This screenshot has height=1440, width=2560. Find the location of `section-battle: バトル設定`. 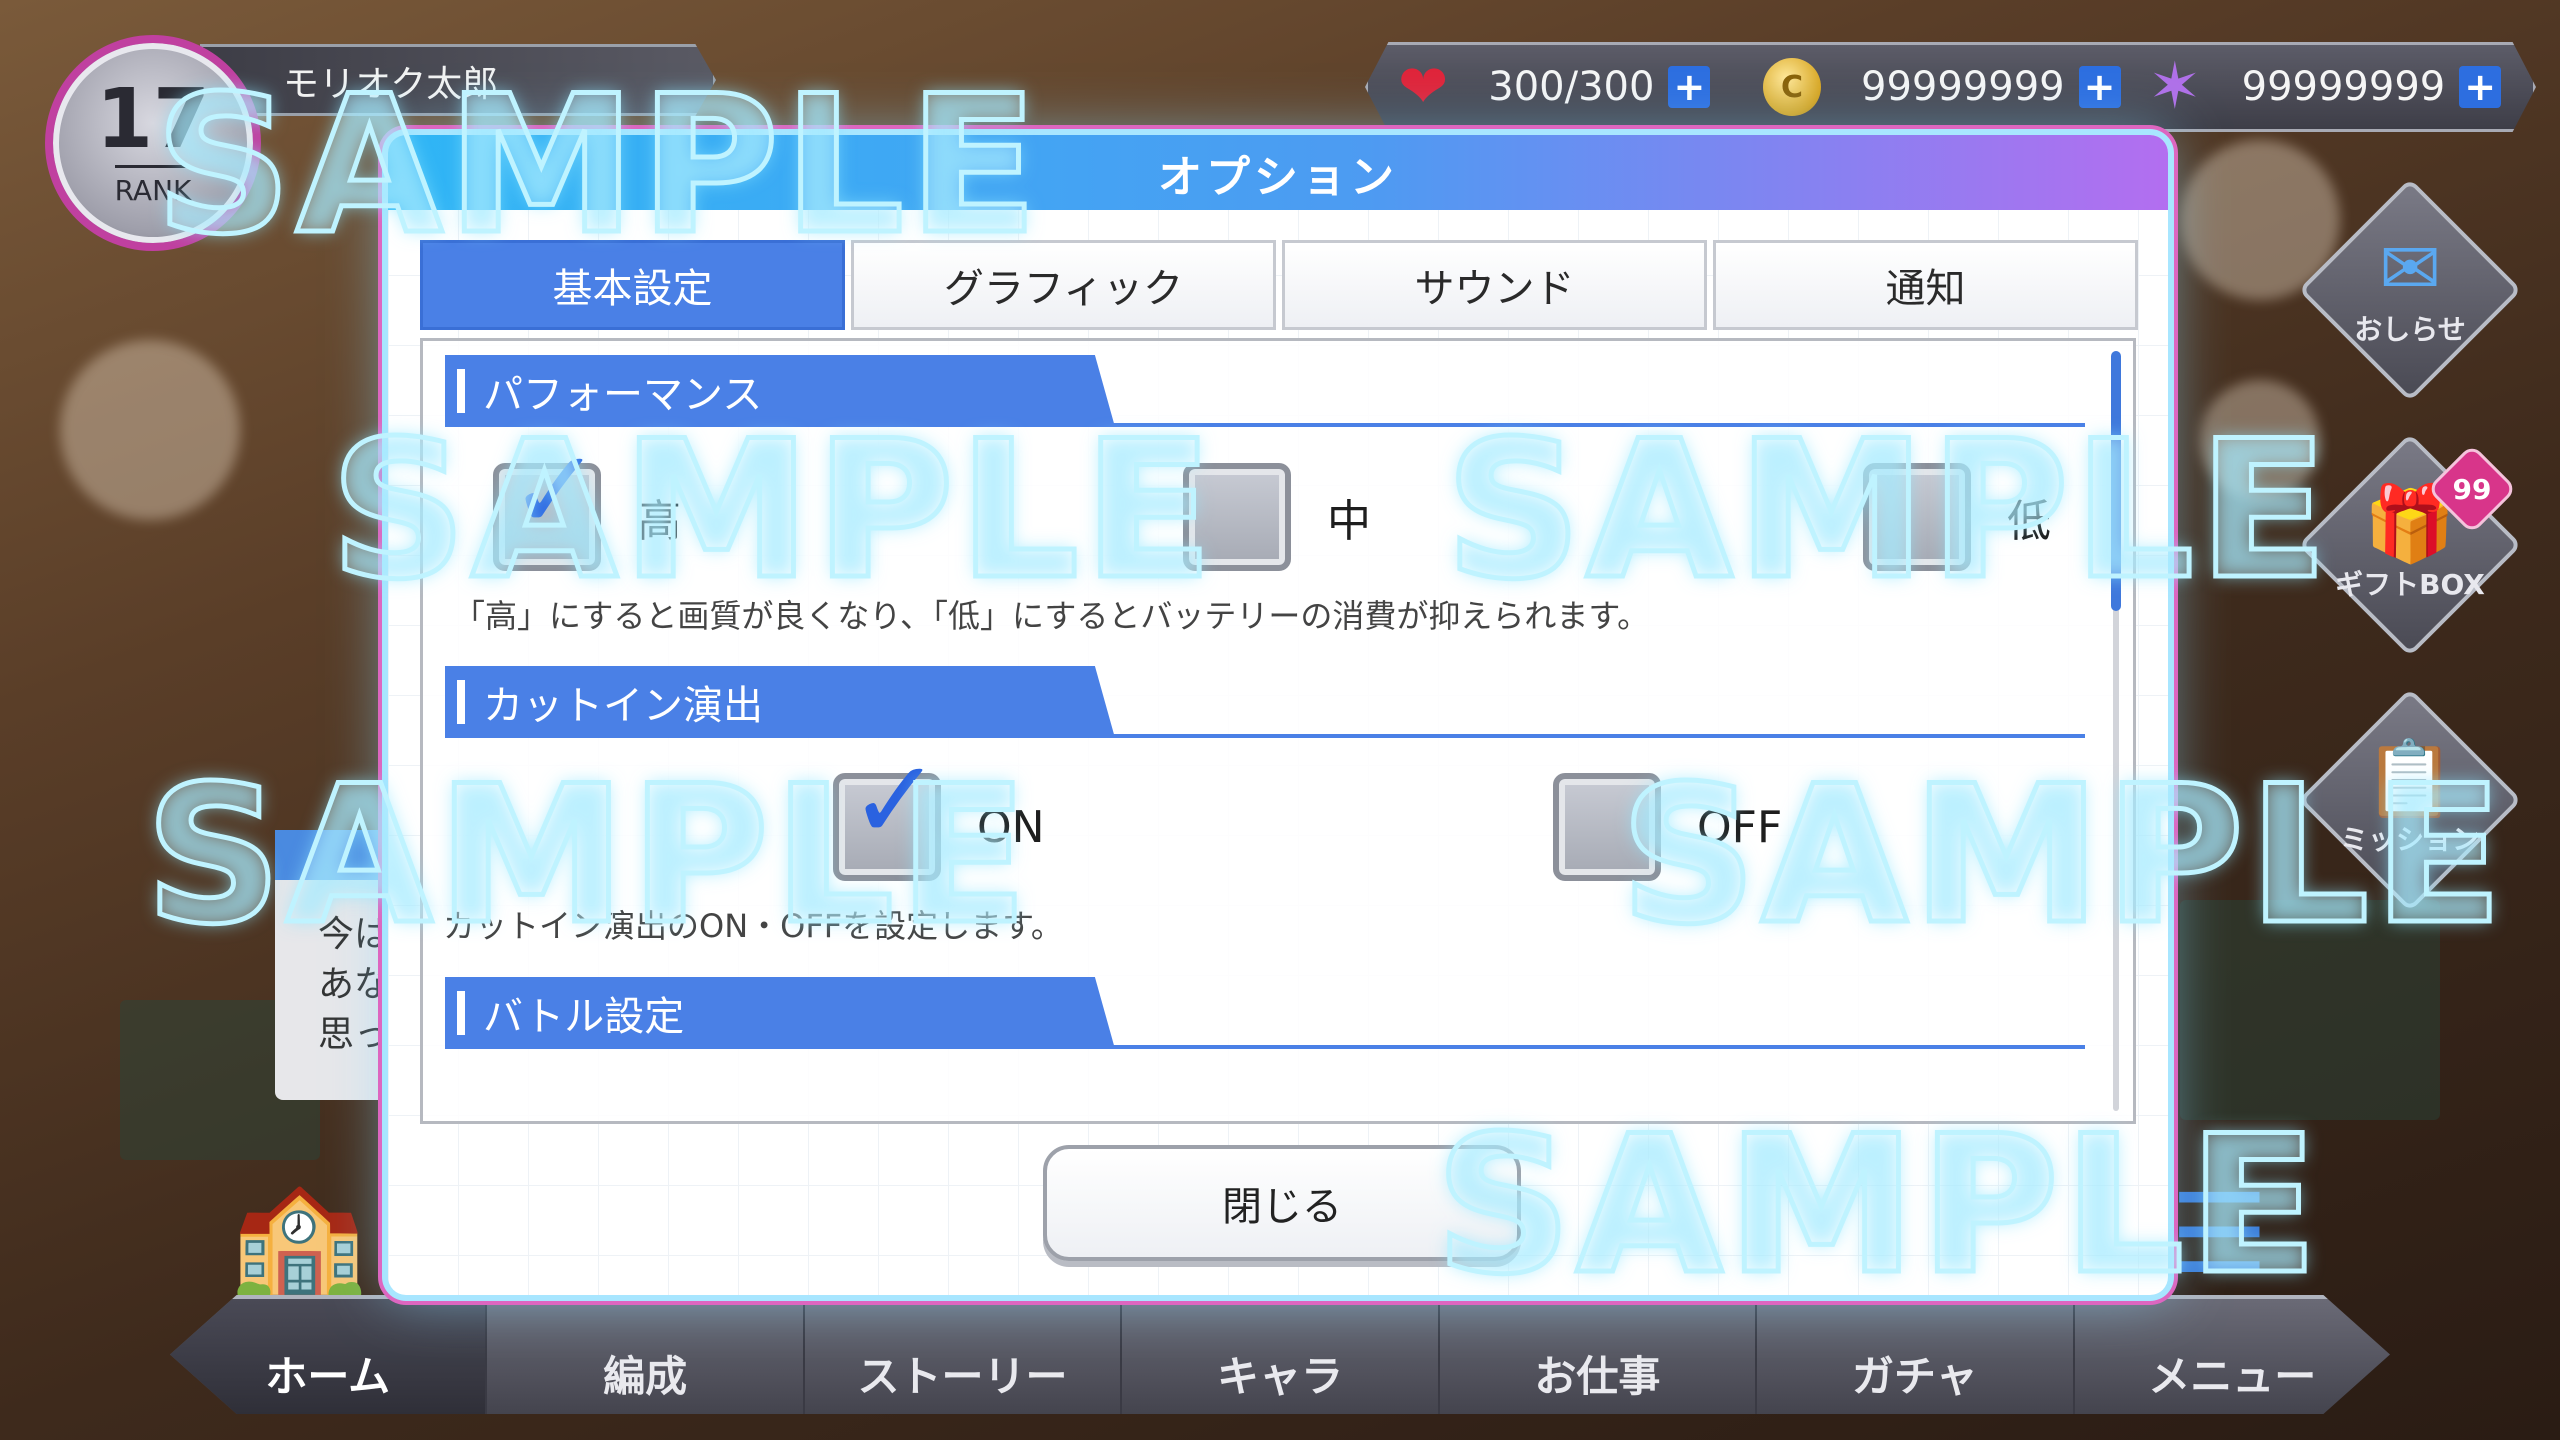

section-battle: バトル設定 is located at coordinates (1265, 1013).